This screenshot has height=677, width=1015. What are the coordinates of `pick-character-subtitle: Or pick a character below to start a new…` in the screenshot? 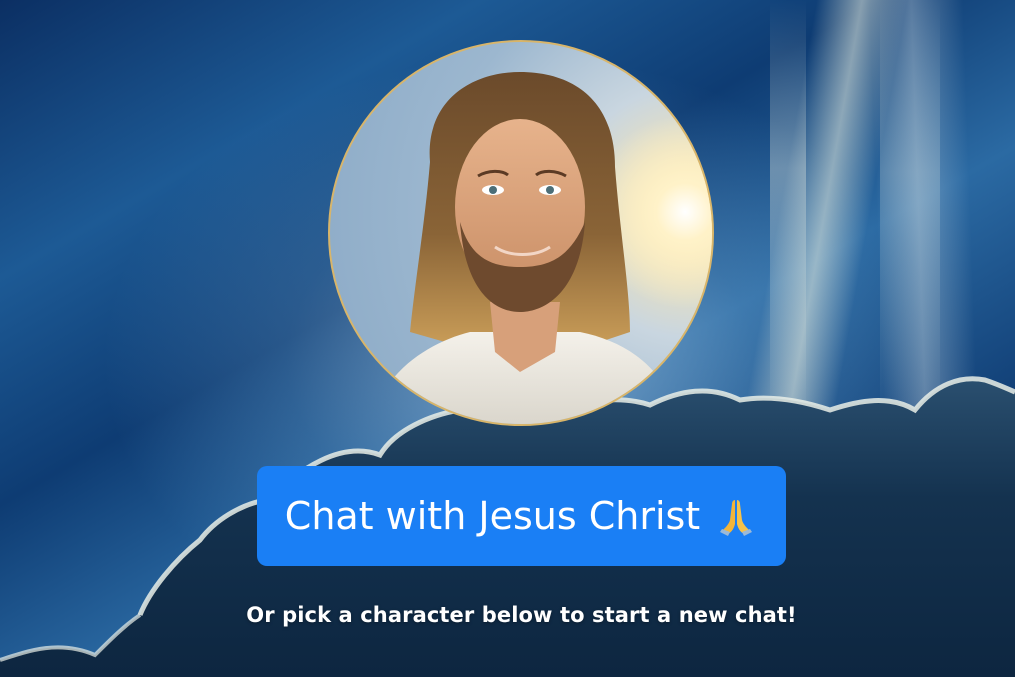 It's located at (521, 615).